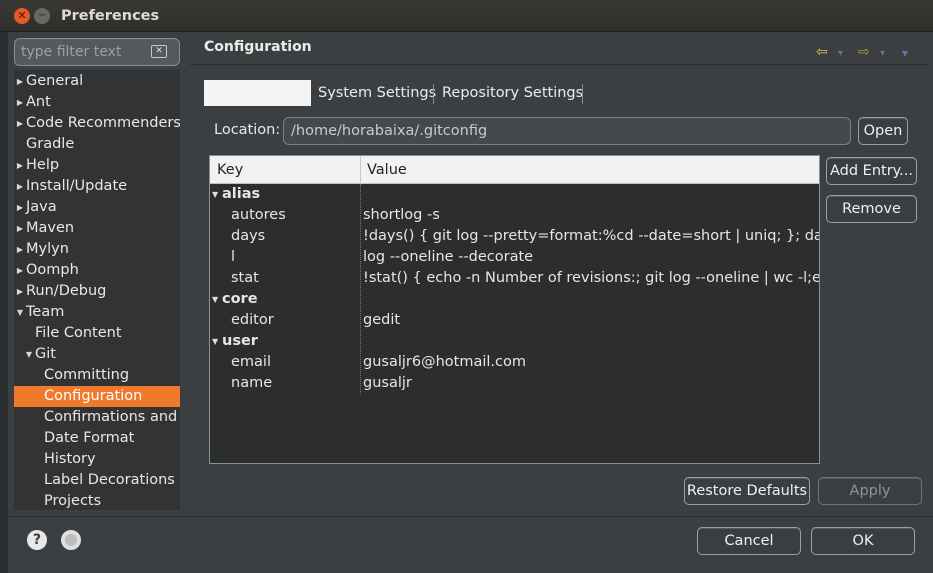 The width and height of the screenshot is (933, 573). Describe the element at coordinates (70, 459) in the screenshot. I see `tree-item-label: History` at that location.